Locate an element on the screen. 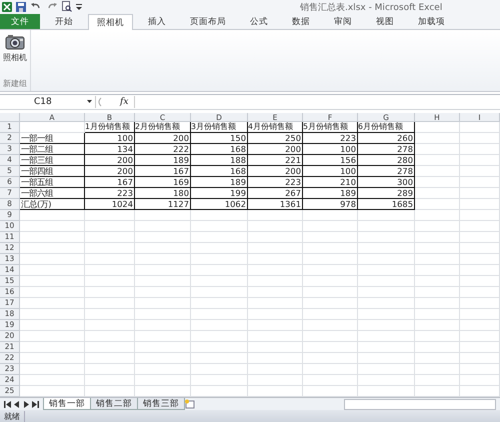  ribbon-tab: 照相机 is located at coordinates (110, 22).